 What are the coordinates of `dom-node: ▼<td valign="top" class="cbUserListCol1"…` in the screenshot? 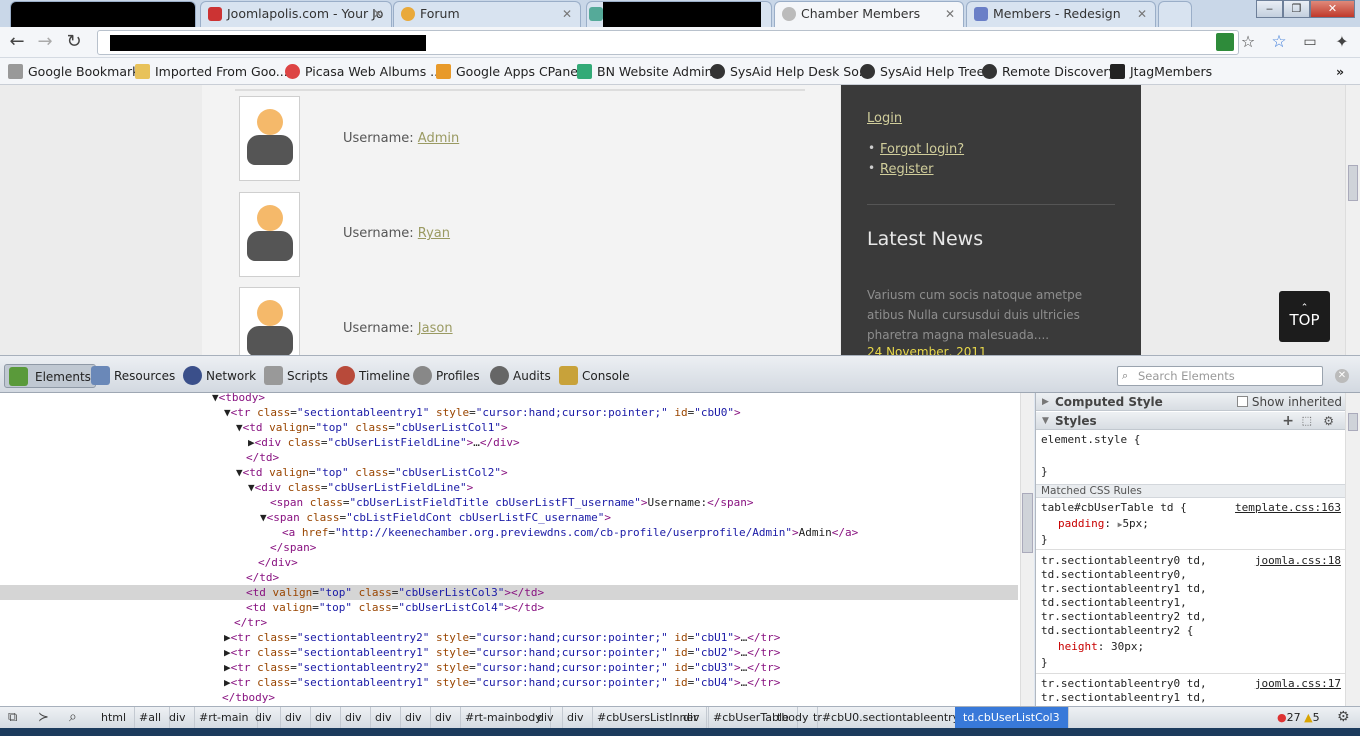 It's located at (509, 427).